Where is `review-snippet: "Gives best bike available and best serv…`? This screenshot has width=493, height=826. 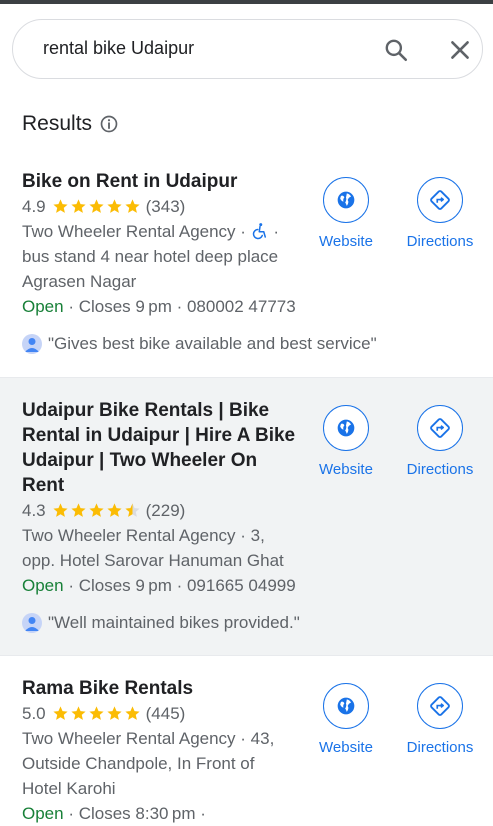 review-snippet: "Gives best bike available and best serv… is located at coordinates (199, 344).